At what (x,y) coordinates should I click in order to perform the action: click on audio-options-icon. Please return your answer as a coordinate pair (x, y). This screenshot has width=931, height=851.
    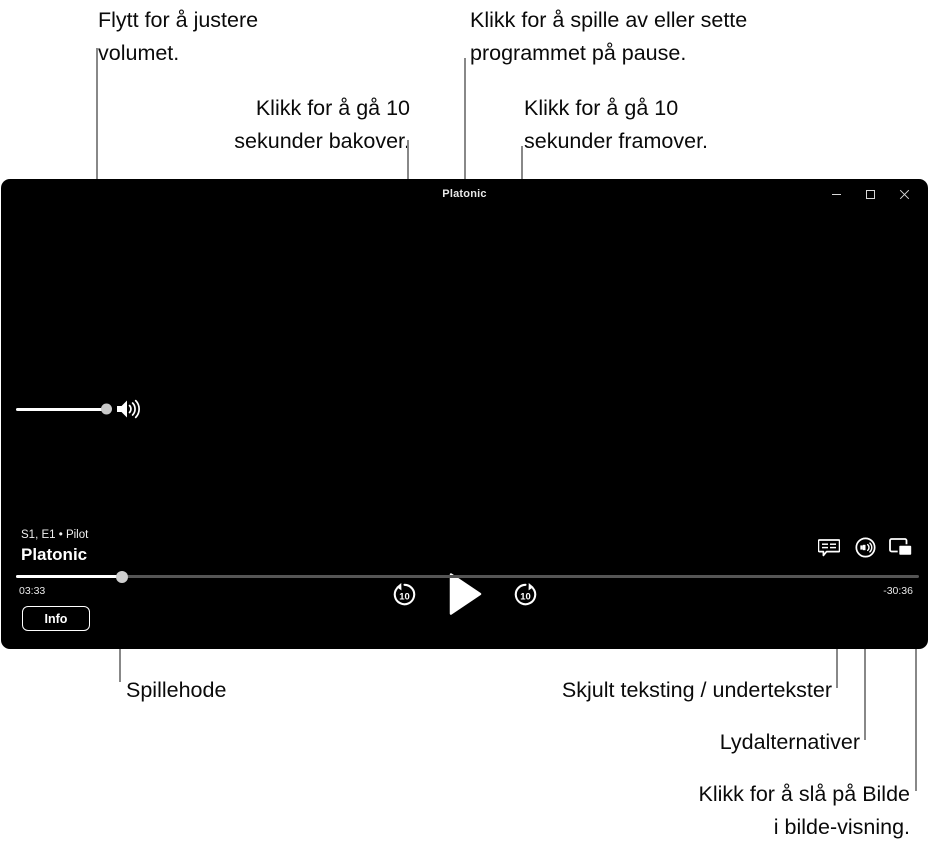
    Looking at the image, I should click on (865, 550).